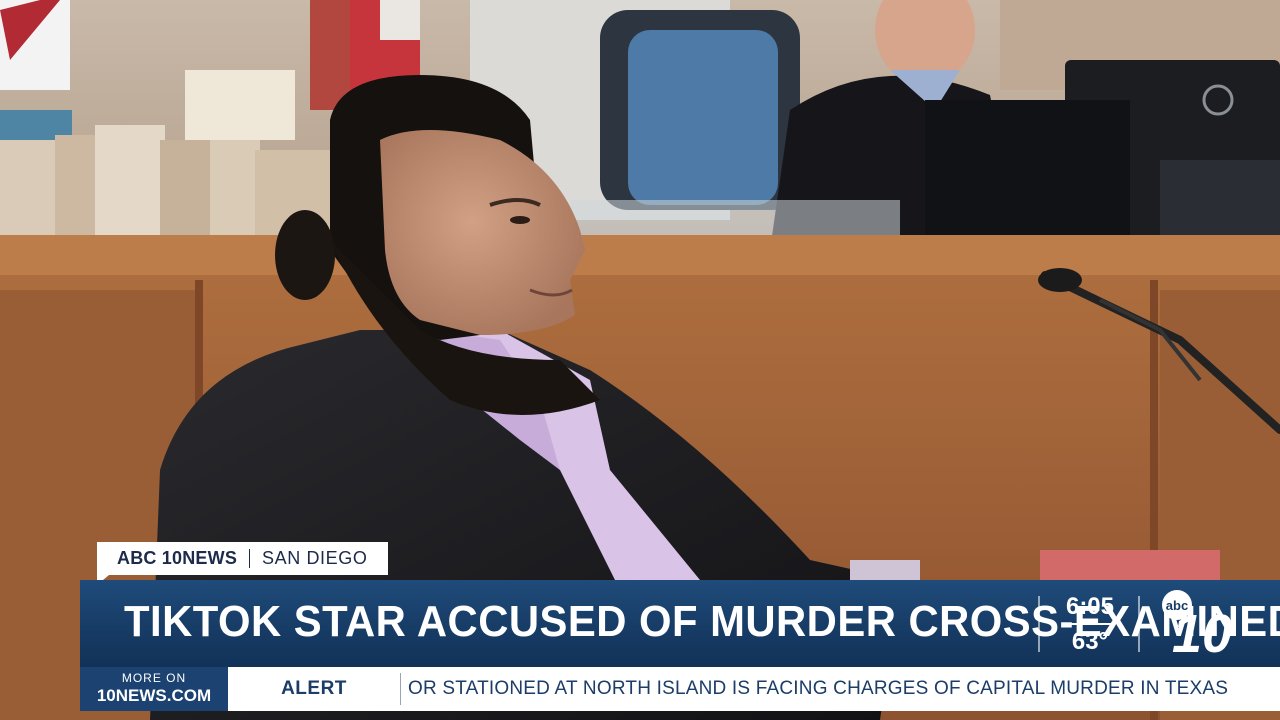 The image size is (1280, 720). Describe the element at coordinates (1139, 624) in the screenshot. I see `logo-divider` at that location.